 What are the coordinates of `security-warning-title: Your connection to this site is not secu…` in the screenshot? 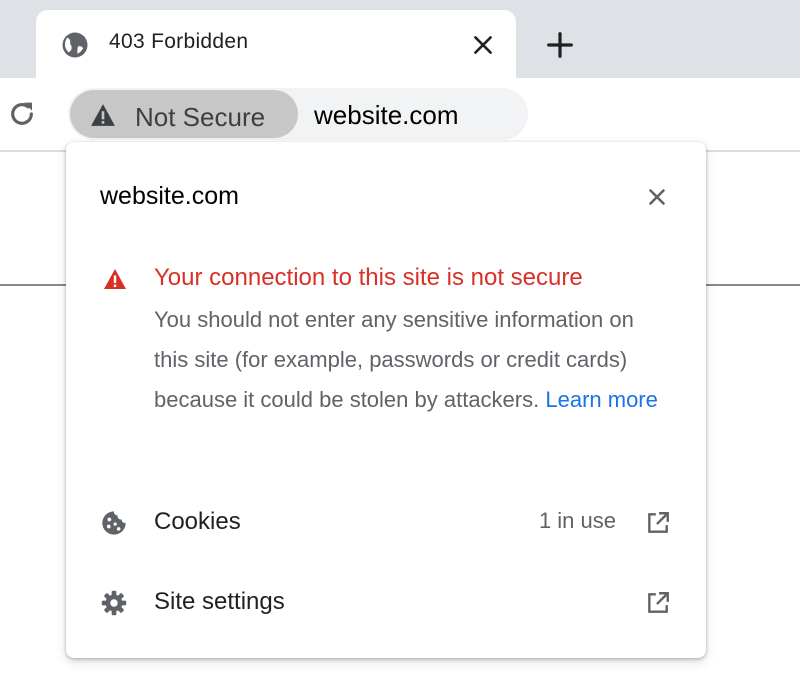 It's located at (368, 277).